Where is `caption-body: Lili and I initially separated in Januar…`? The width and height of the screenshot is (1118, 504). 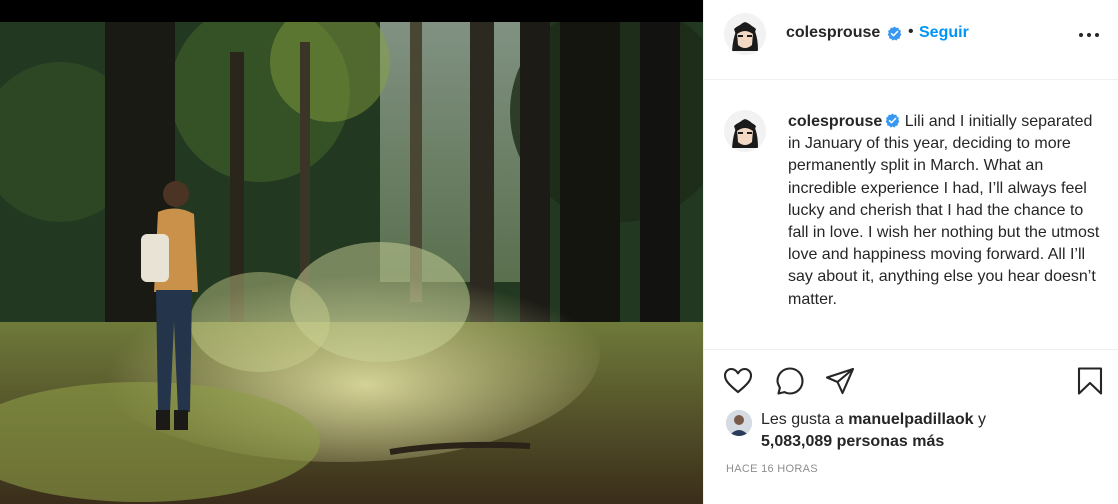 caption-body: Lili and I initially separated in Januar… is located at coordinates (944, 210).